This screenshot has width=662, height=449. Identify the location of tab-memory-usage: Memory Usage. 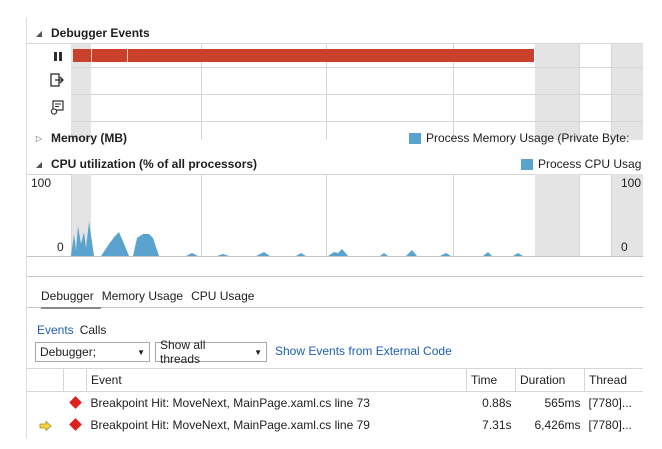
(142, 296).